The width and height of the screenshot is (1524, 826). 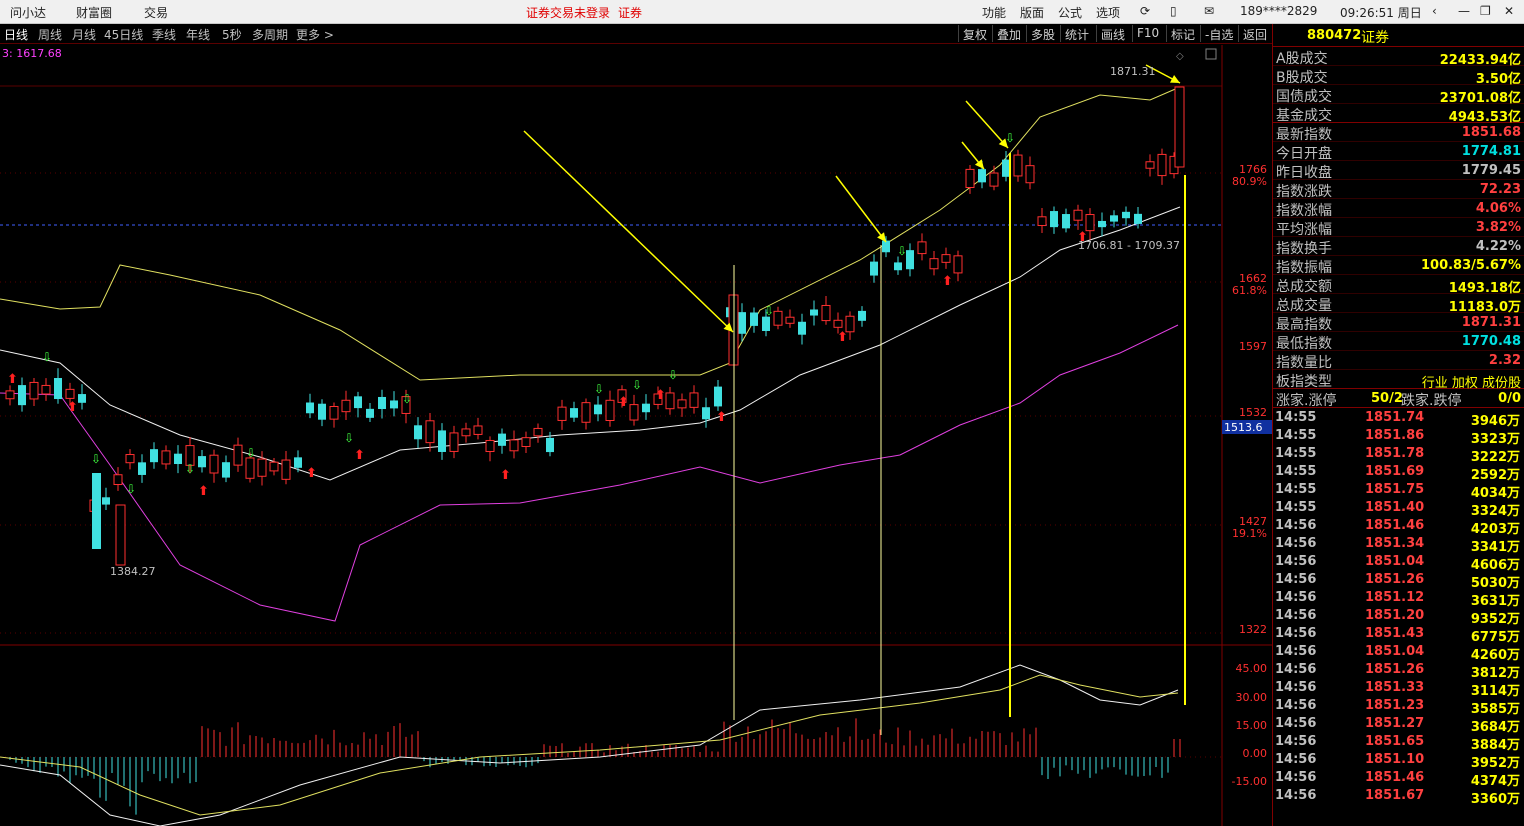 I want to click on ma-label: 3: 1617.68, so click(x=32, y=53).